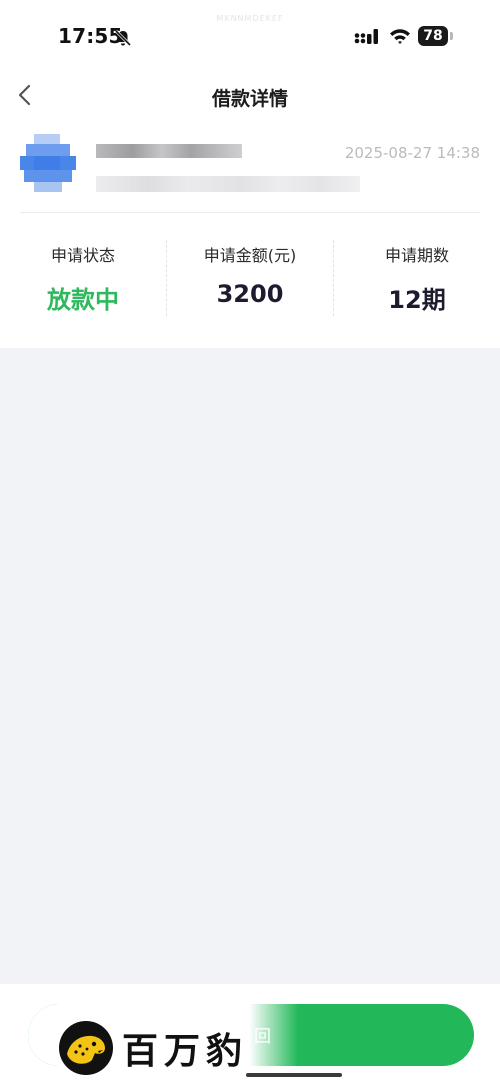 The width and height of the screenshot is (500, 1086). What do you see at coordinates (417, 300) in the screenshot?
I see `stat-term-value: 12期` at bounding box center [417, 300].